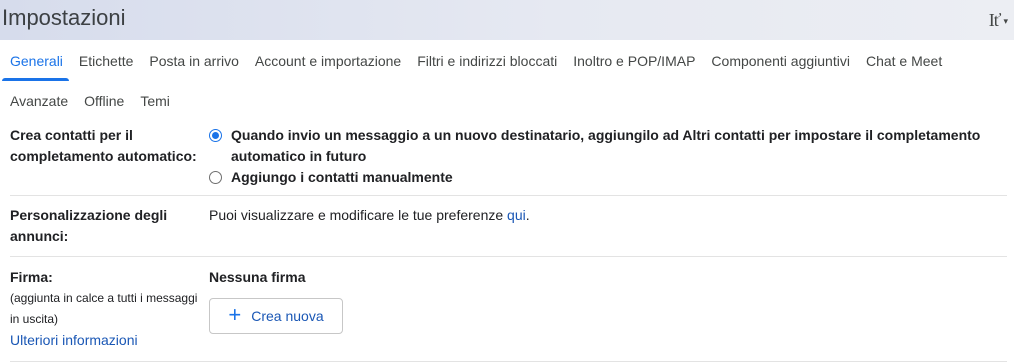 The height and width of the screenshot is (362, 1014). I want to click on tab-account-importazione: Account e importazione, so click(328, 61).